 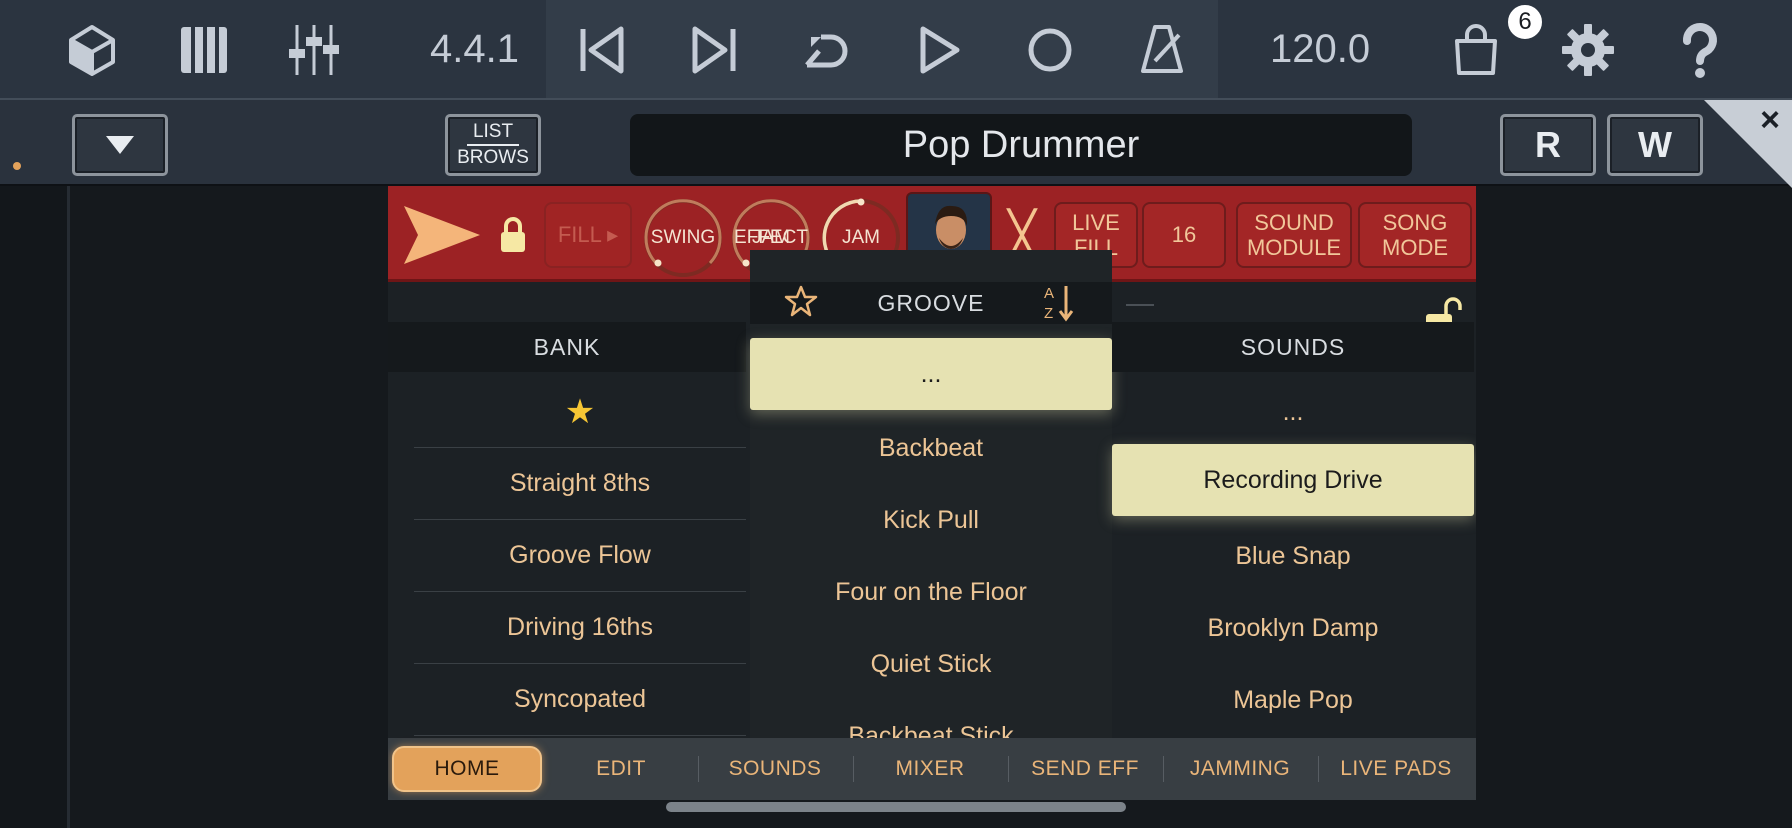 What do you see at coordinates (1770, 119) in the screenshot?
I see `close-icon: ×` at bounding box center [1770, 119].